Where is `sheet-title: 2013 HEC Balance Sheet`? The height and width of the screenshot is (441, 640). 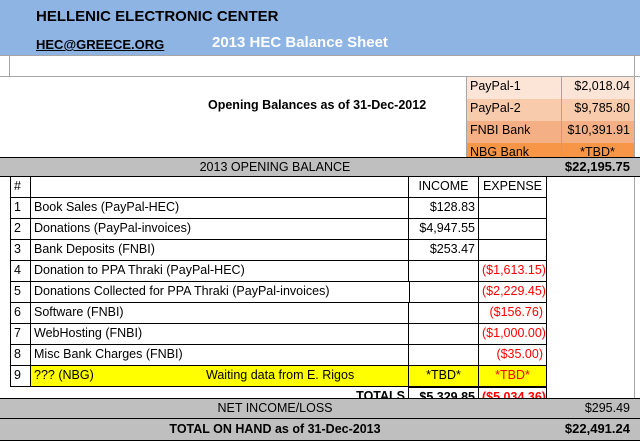 sheet-title: 2013 HEC Balance Sheet is located at coordinates (300, 42).